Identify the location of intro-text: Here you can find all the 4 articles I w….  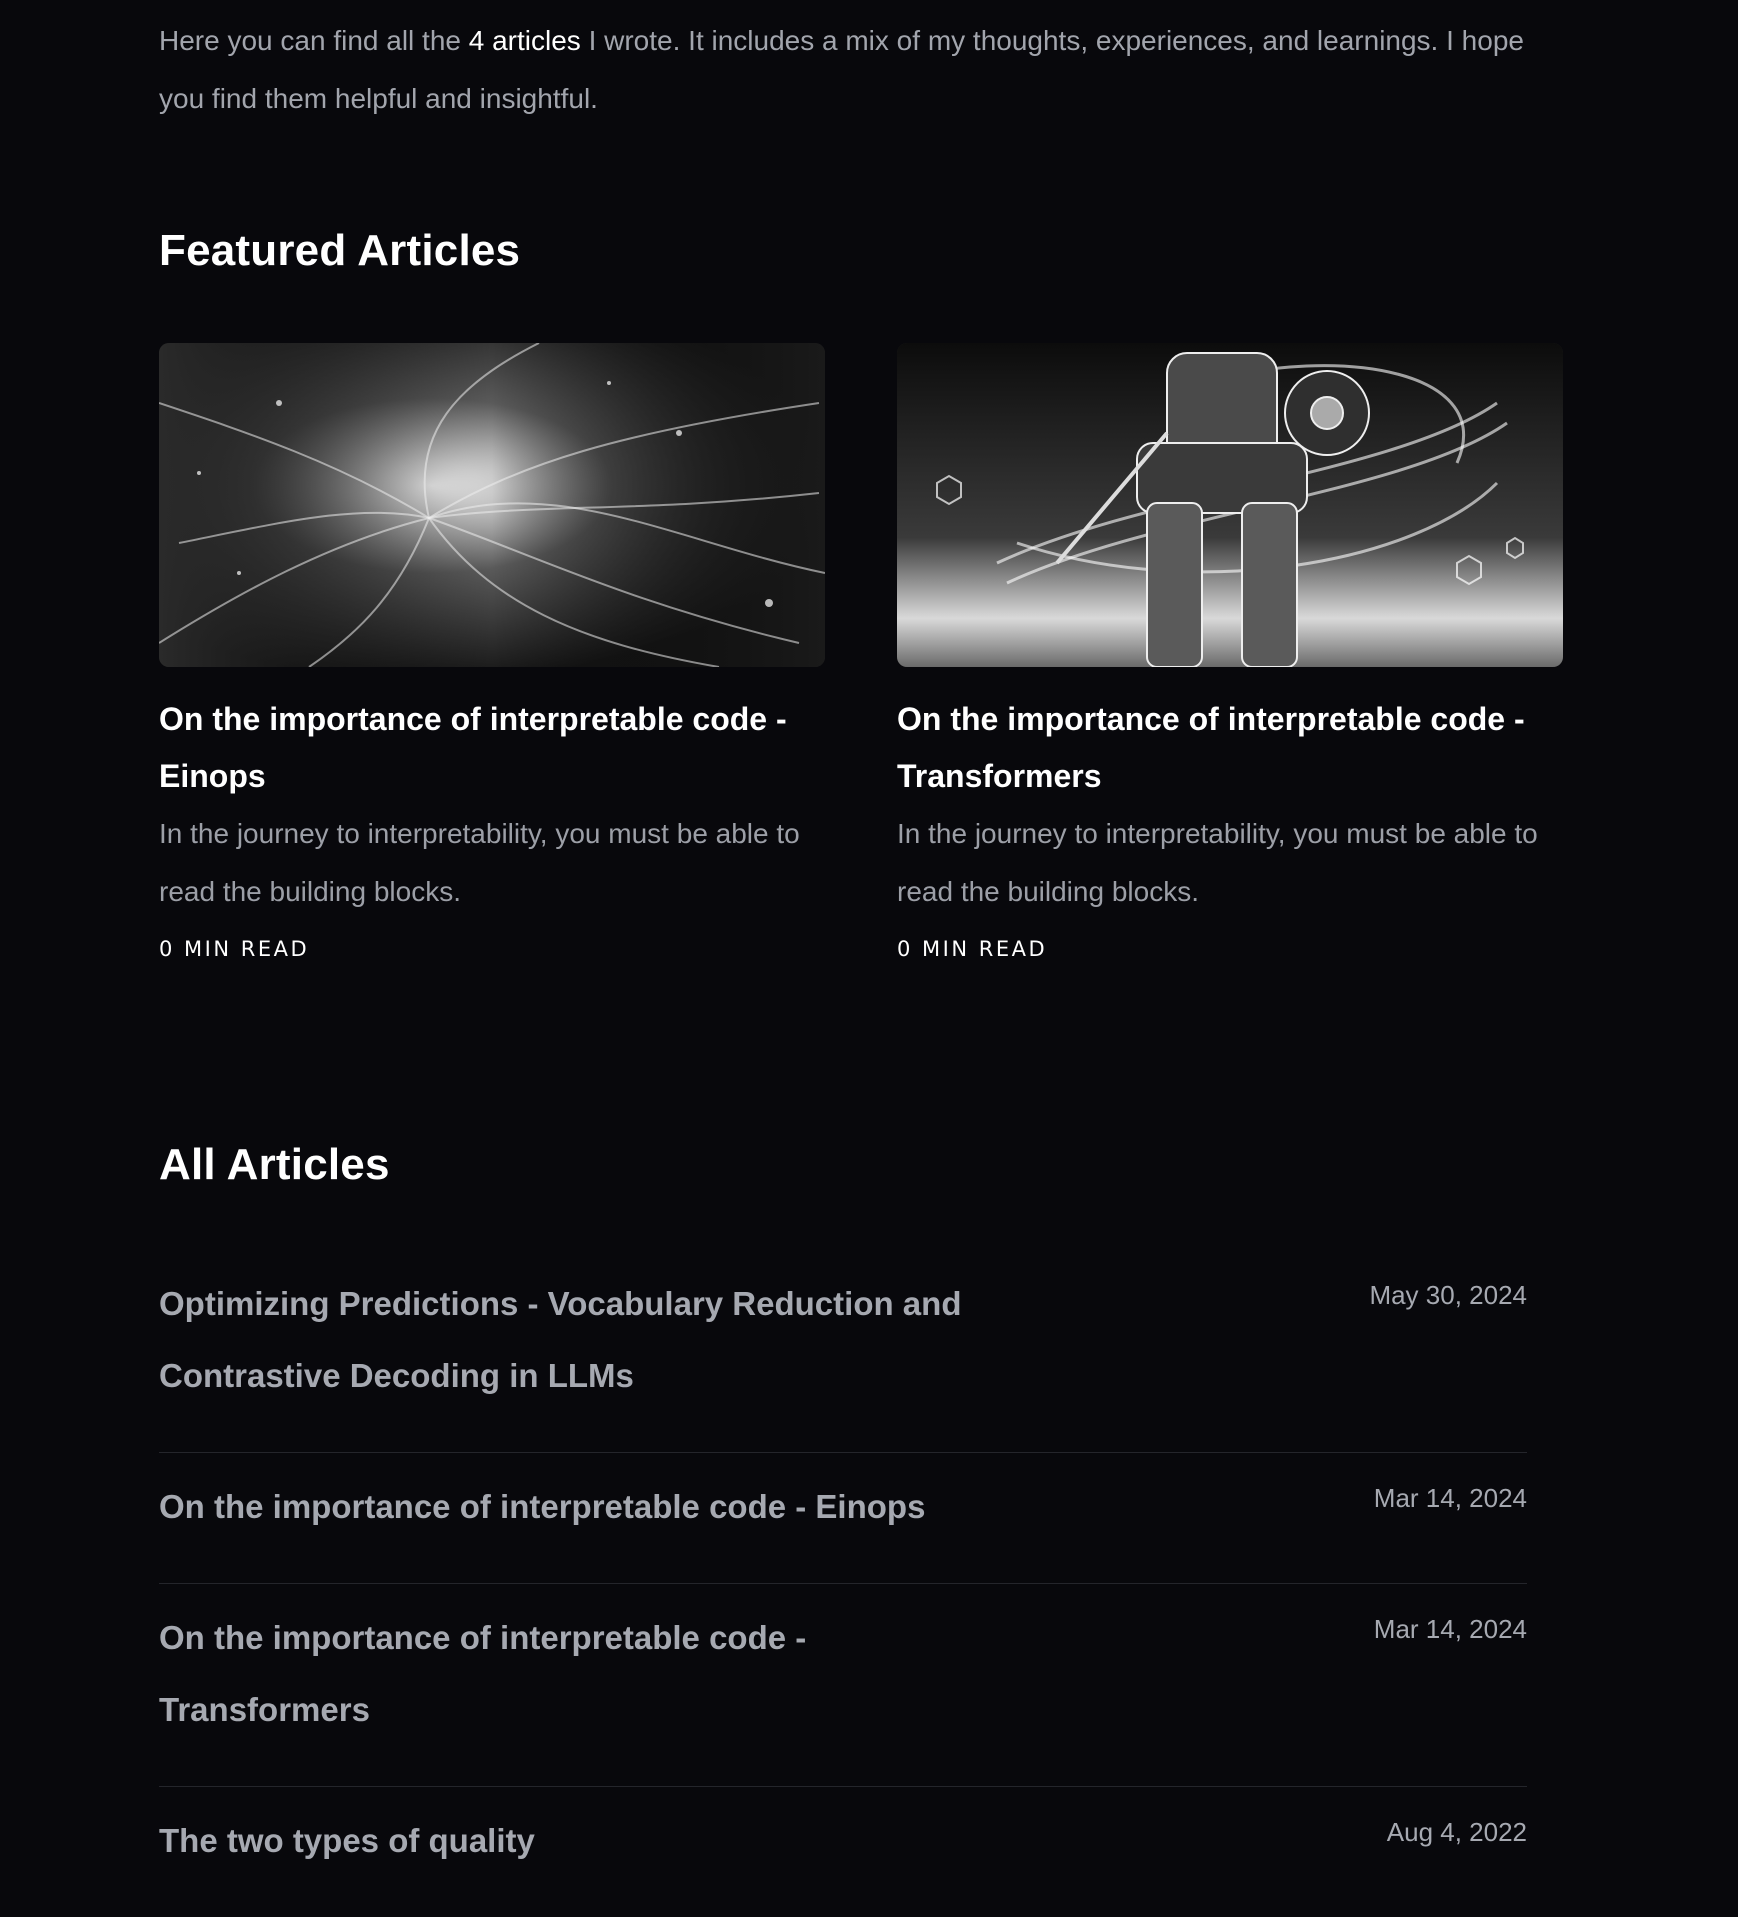
(849, 64).